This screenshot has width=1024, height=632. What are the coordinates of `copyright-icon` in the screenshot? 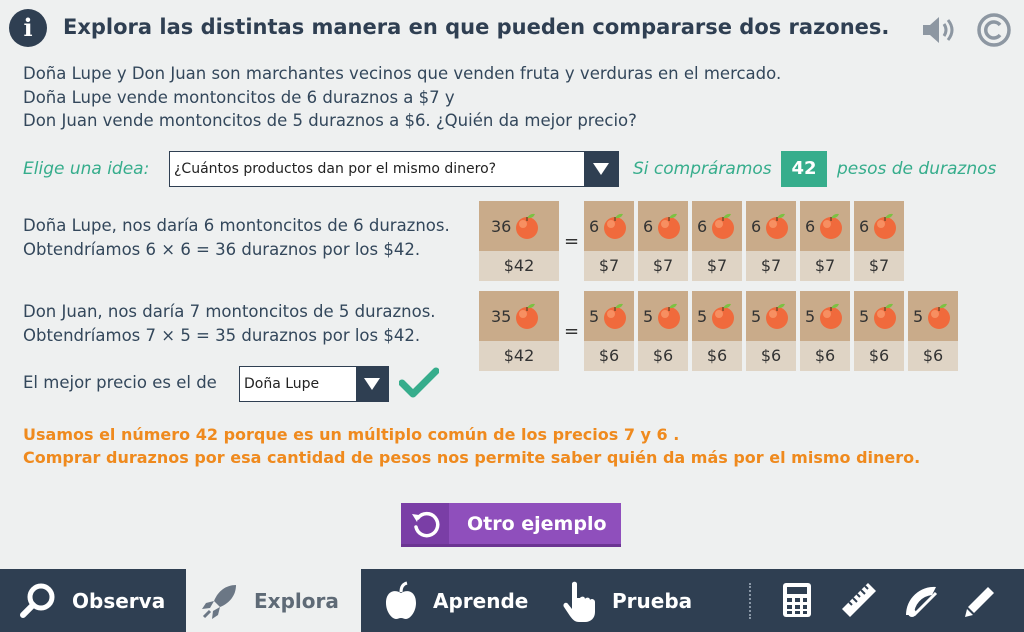 It's located at (994, 30).